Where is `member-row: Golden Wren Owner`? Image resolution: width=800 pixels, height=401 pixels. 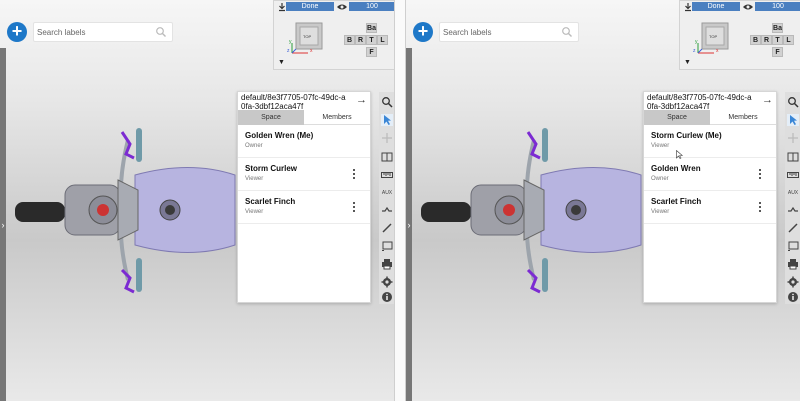 member-row: Golden Wren Owner is located at coordinates (710, 174).